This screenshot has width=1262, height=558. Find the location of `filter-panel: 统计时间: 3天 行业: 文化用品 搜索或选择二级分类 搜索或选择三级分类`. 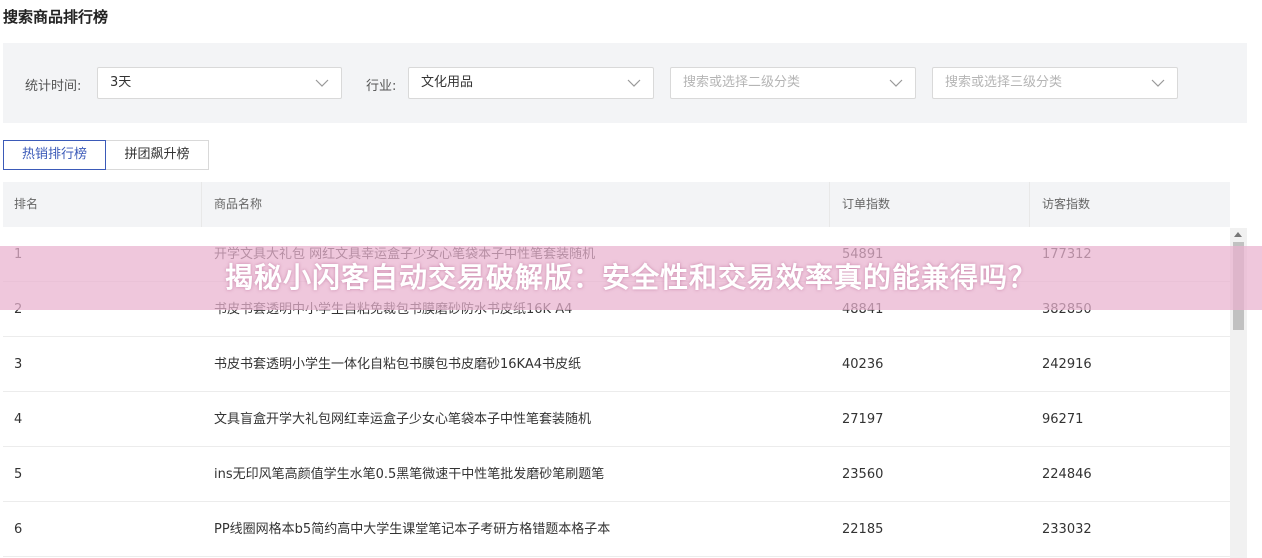

filter-panel: 统计时间: 3天 行业: 文化用品 搜索或选择二级分类 搜索或选择三级分类 is located at coordinates (625, 83).